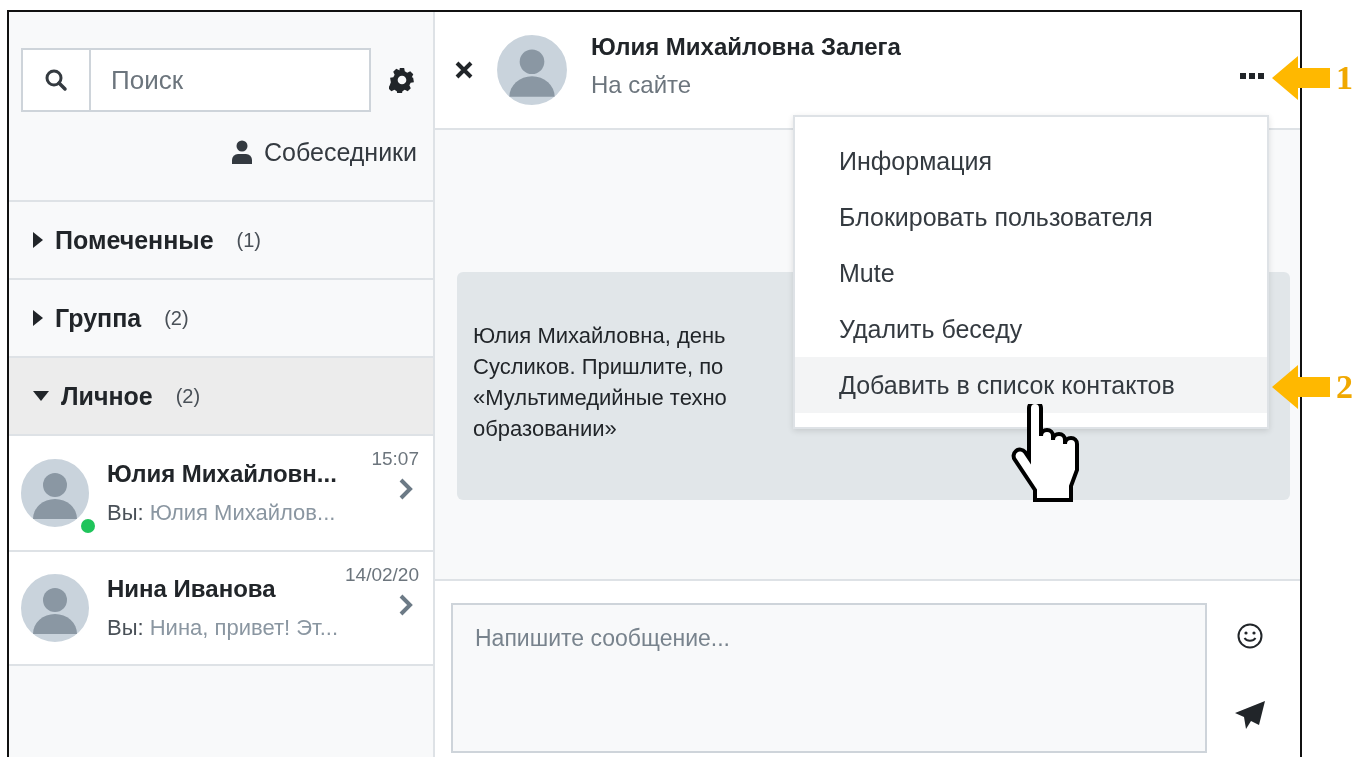 This screenshot has height=757, width=1353. I want to click on message-time: 14/02/20, so click(382, 575).